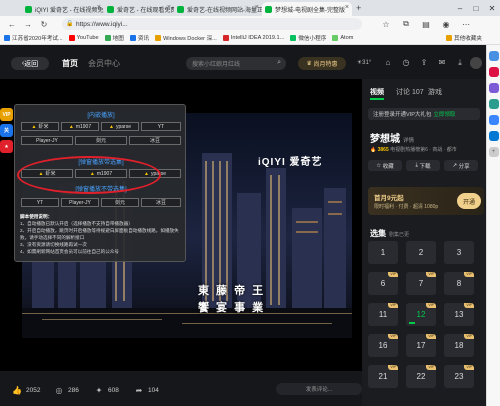  Describe the element at coordinates (493, 88) in the screenshot. I see `tools-icon` at that location.